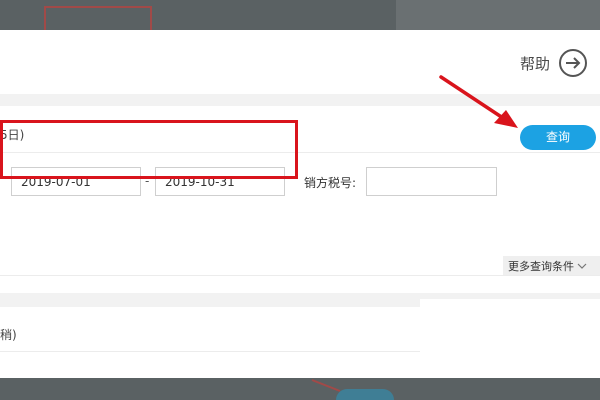  I want to click on more-conditions-label: 更多查询条件, so click(541, 266).